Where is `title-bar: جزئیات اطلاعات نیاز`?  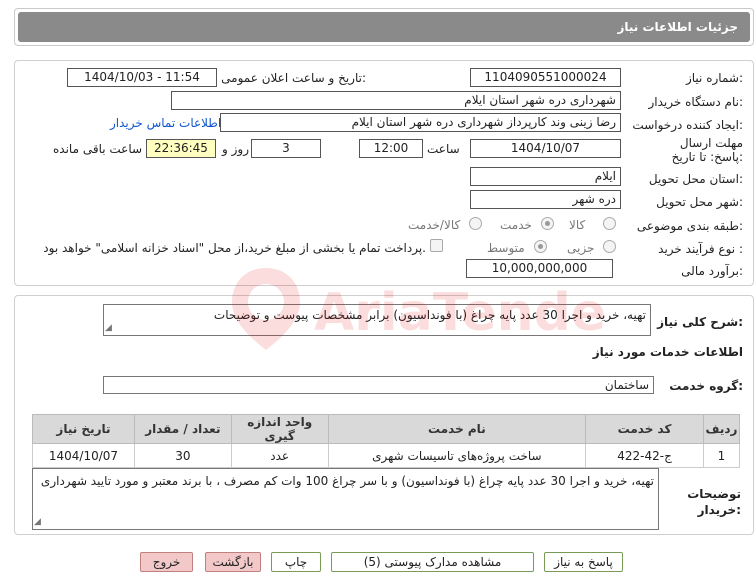 title-bar: جزئیات اطلاعات نیاز is located at coordinates (384, 27).